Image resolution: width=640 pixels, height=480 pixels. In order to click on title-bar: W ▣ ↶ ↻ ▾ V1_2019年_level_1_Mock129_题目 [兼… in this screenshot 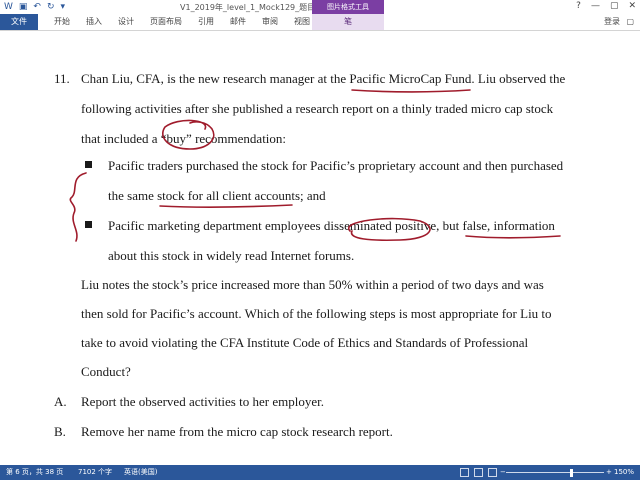, I will do `click(320, 7)`.